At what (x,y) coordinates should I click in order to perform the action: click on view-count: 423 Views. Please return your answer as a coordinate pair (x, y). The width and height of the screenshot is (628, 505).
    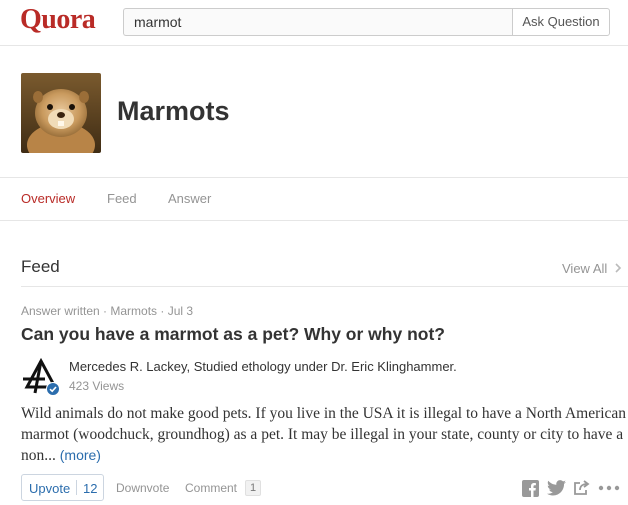
    Looking at the image, I should click on (97, 386).